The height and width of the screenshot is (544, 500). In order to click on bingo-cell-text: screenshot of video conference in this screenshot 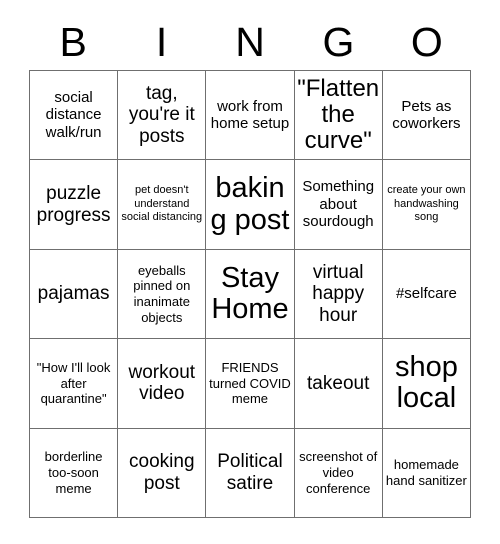, I will do `click(338, 472)`.